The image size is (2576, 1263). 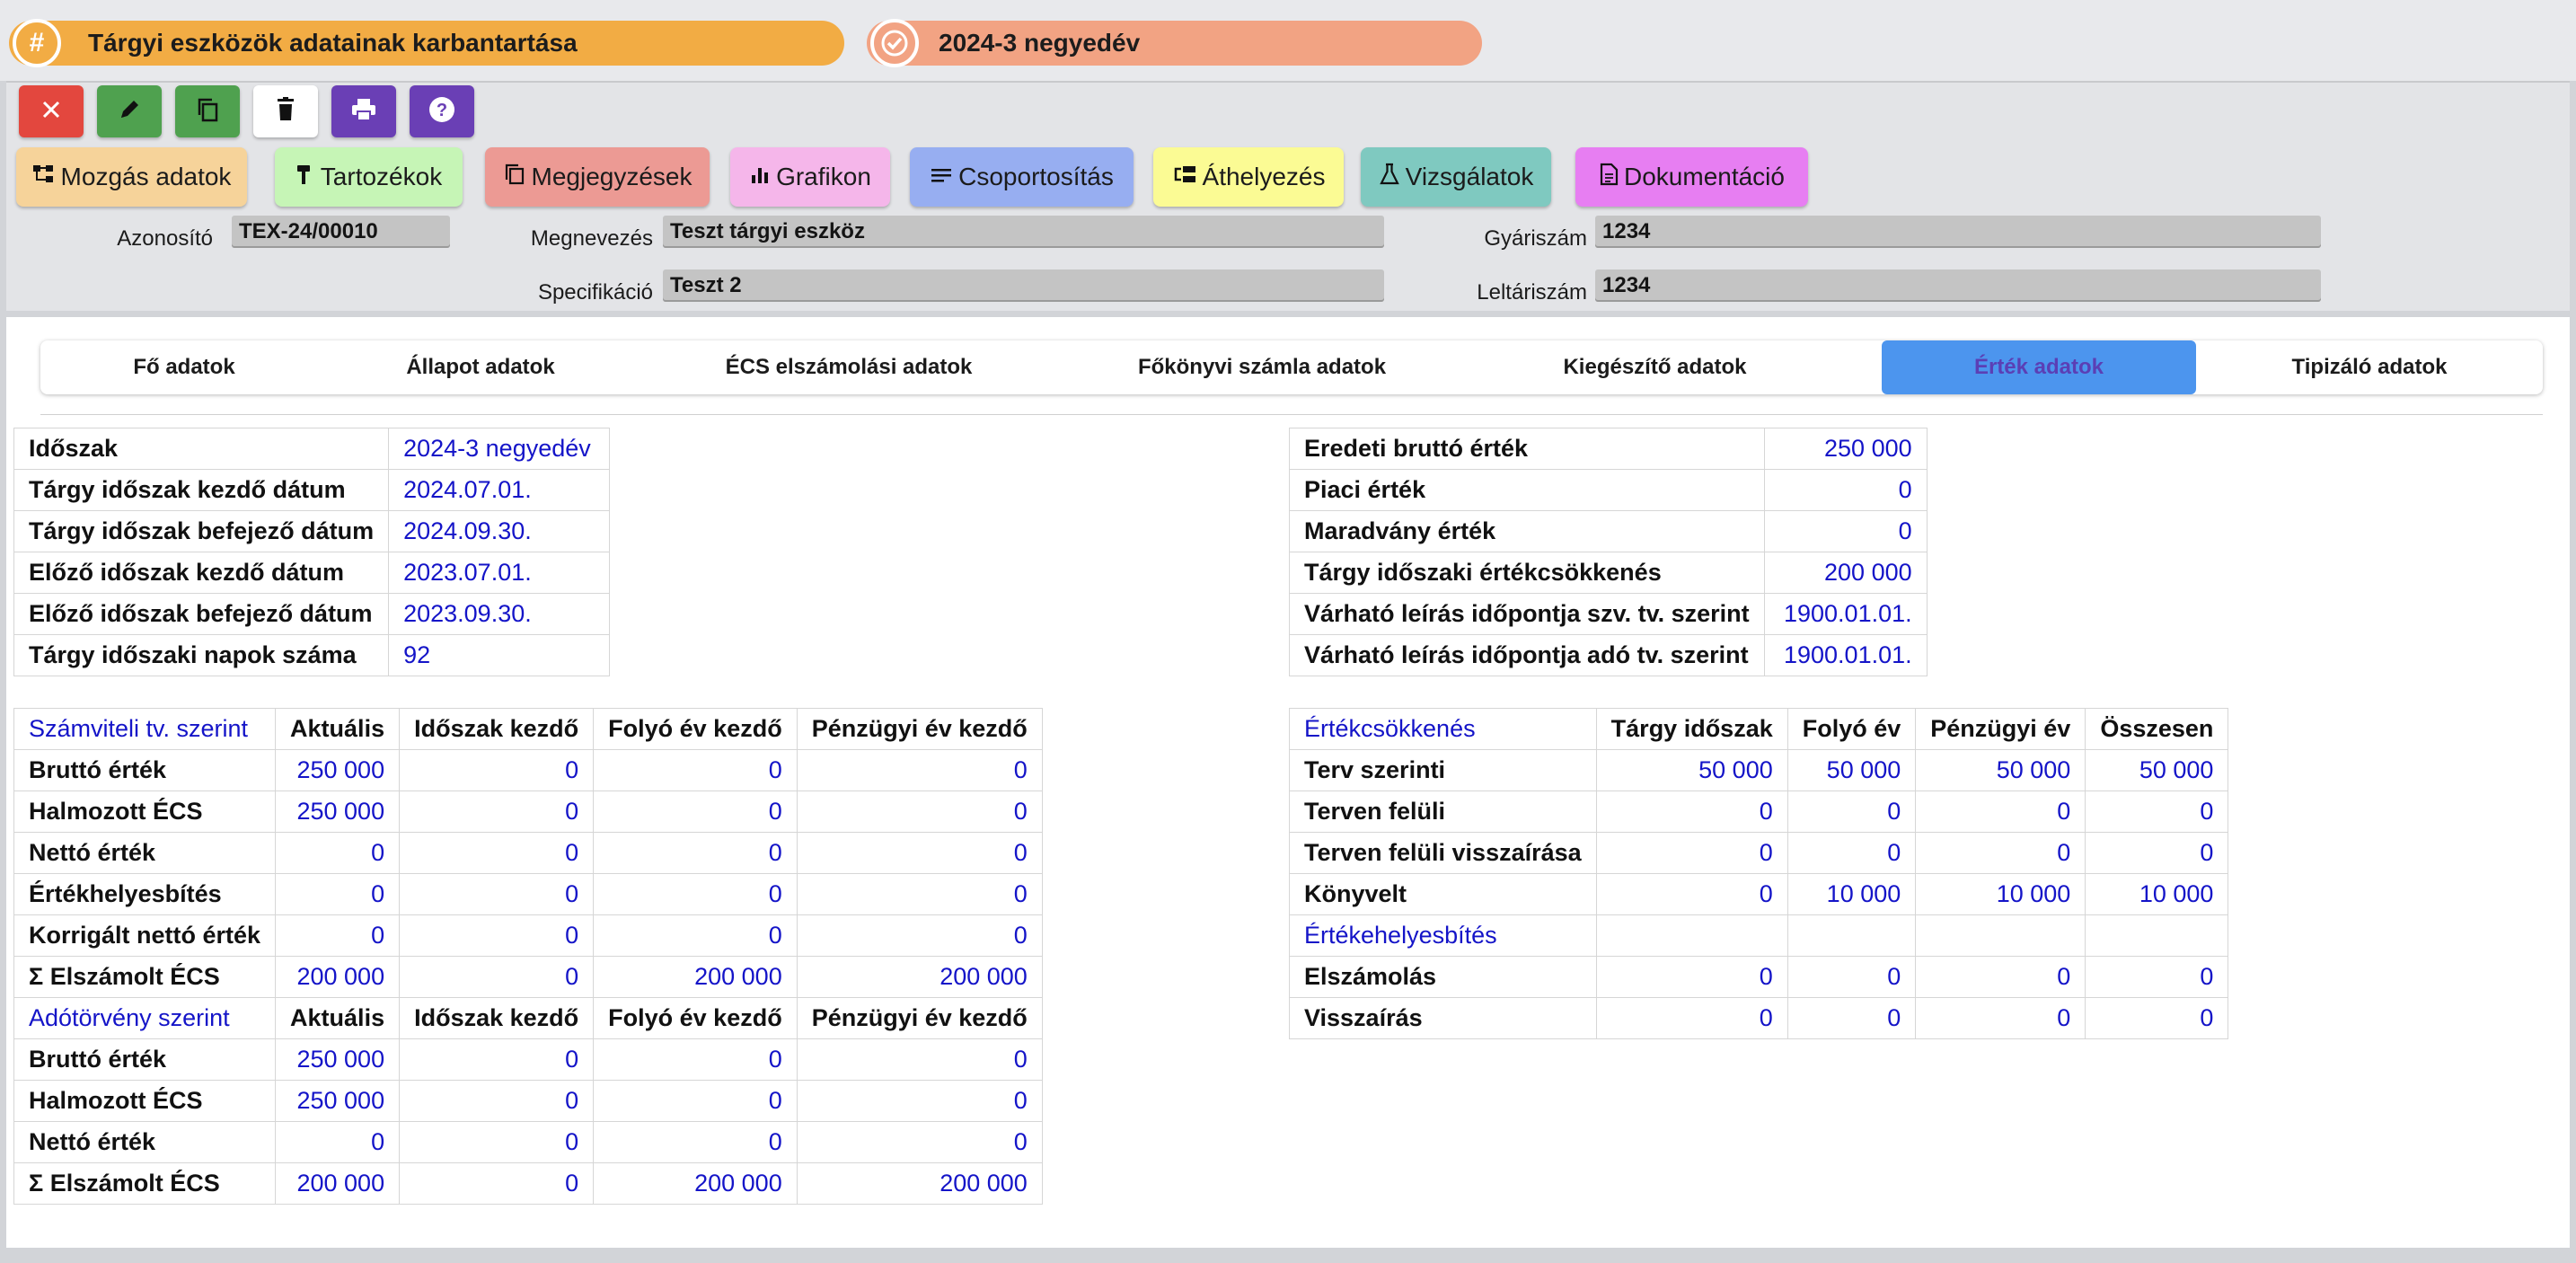 What do you see at coordinates (528, 935) in the screenshot?
I see `table-row: Korrigált nettó érték 0 0 0 0` at bounding box center [528, 935].